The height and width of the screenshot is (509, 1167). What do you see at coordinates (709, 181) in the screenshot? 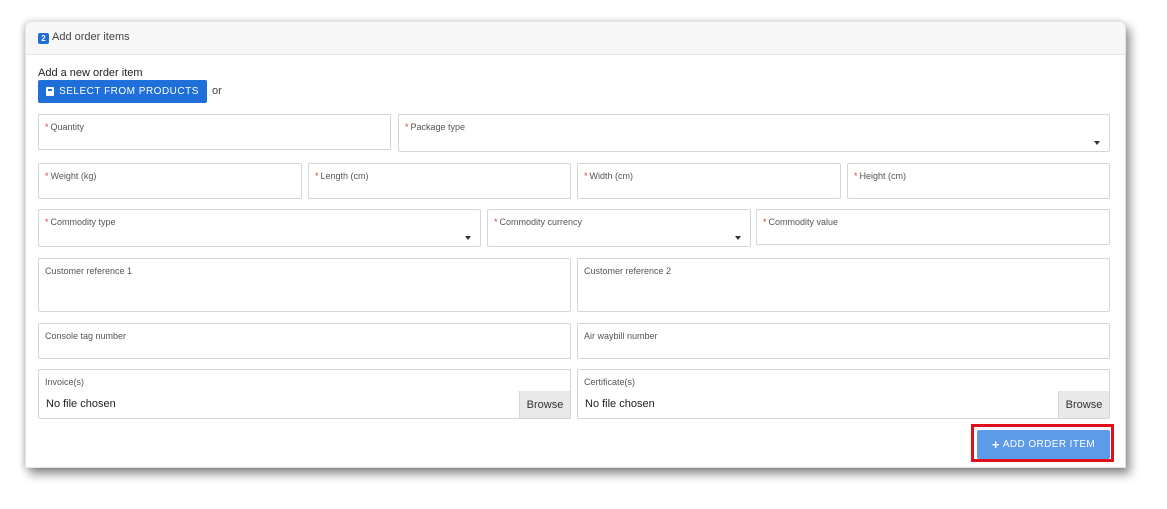
I see `width-field: * Width (cm)` at bounding box center [709, 181].